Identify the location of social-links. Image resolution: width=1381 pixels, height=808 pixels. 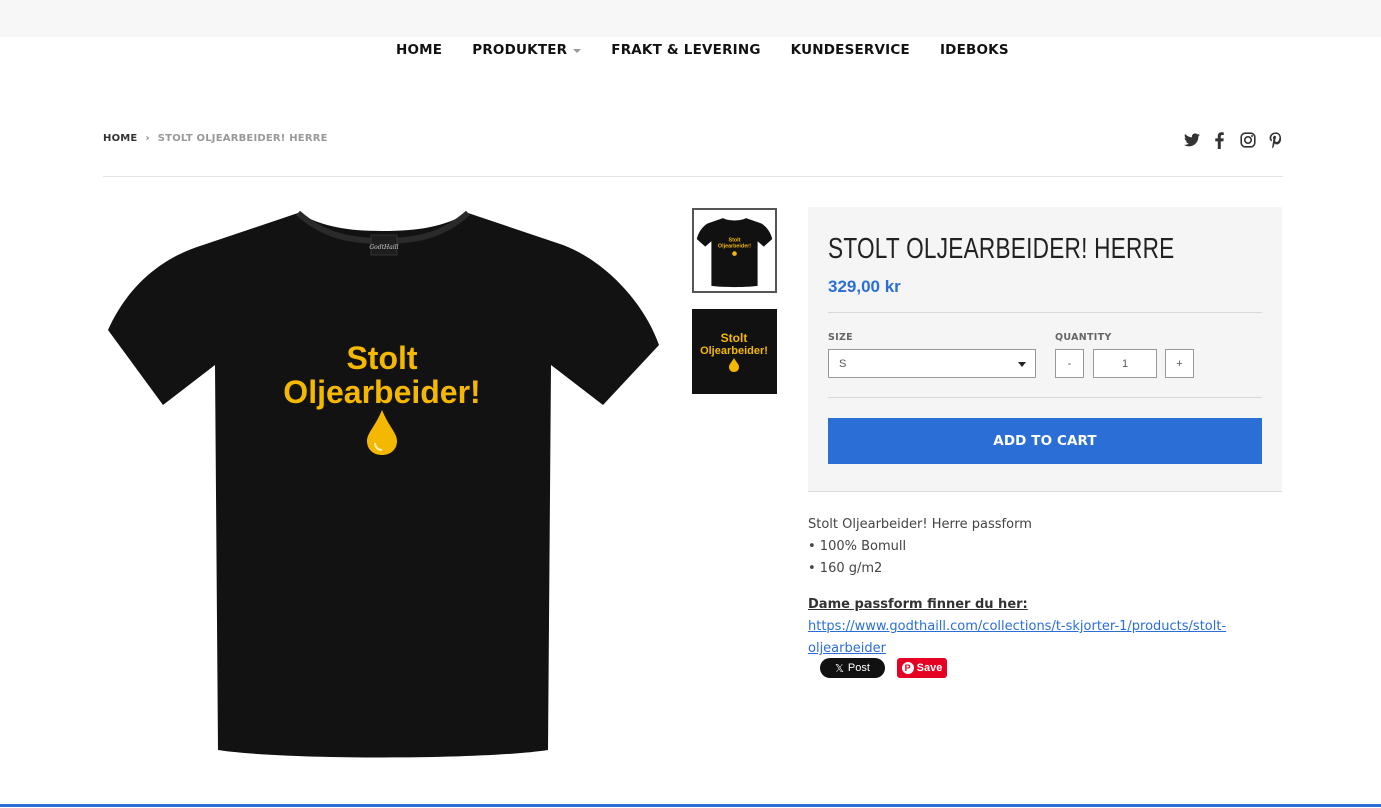
(1233, 140).